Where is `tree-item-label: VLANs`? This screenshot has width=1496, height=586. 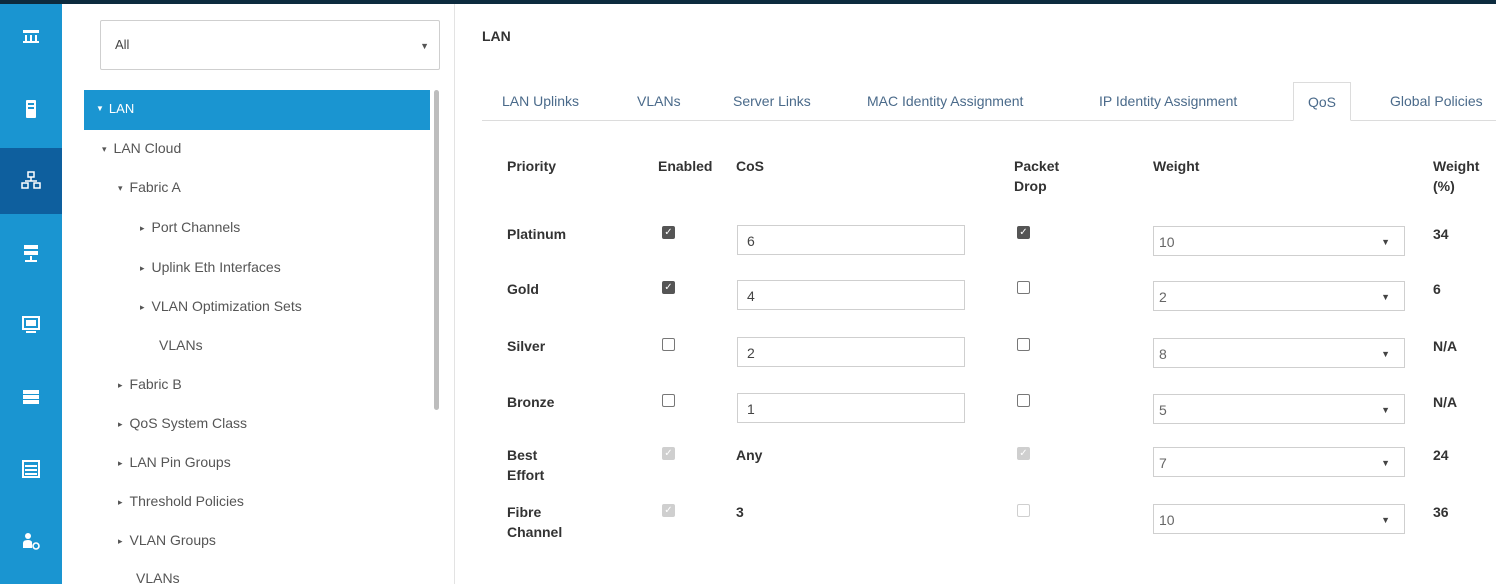
tree-item-label: VLANs is located at coordinates (181, 345).